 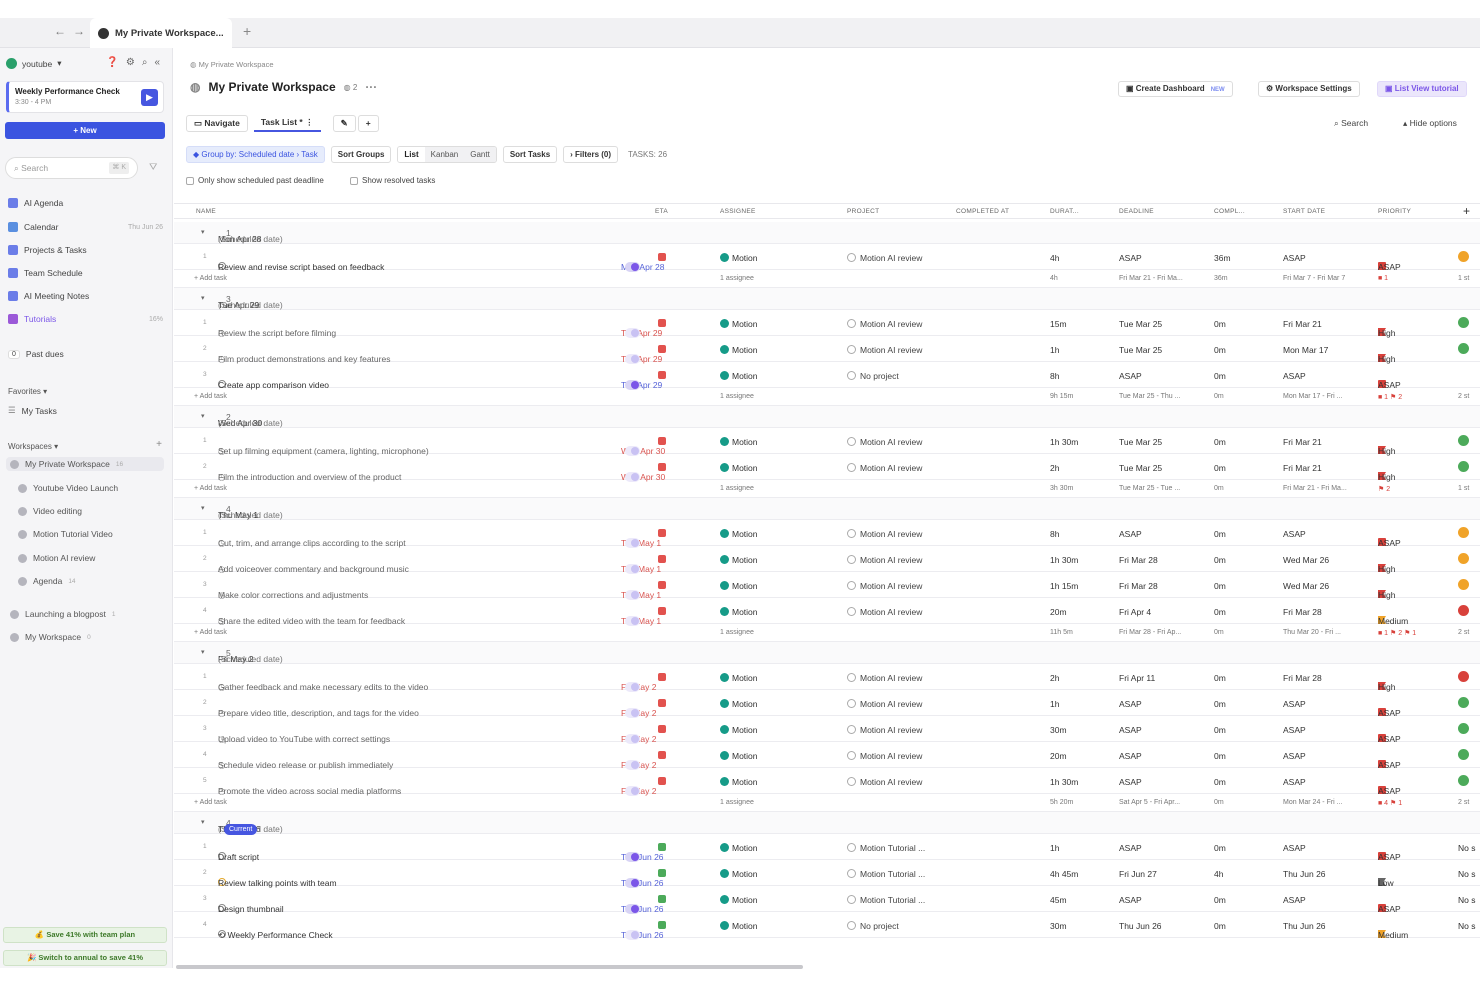 I want to click on col-project: PROJECT, so click(x=863, y=211).